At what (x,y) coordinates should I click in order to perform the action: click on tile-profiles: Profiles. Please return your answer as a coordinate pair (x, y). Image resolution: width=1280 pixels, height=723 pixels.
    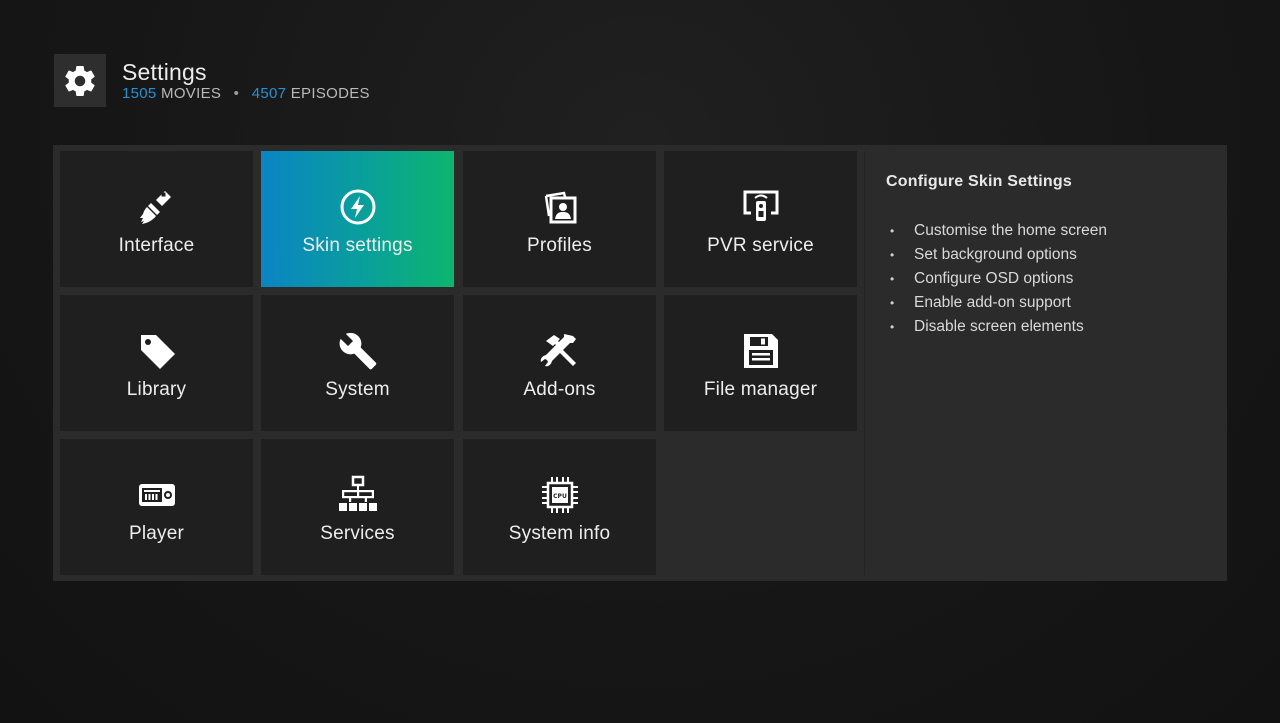
    Looking at the image, I should click on (559, 219).